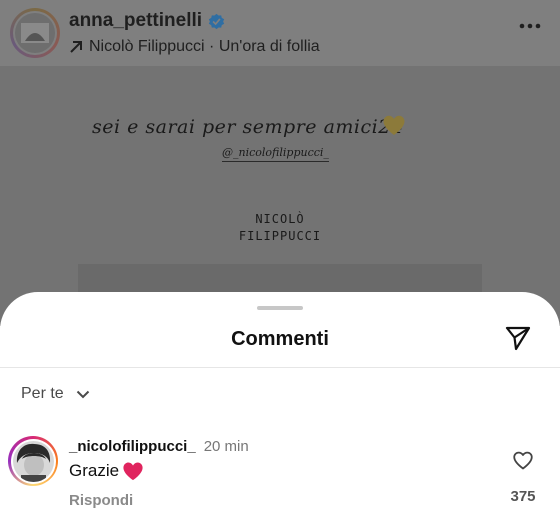 The image size is (560, 515). I want to click on like-heart-icon, so click(523, 460).